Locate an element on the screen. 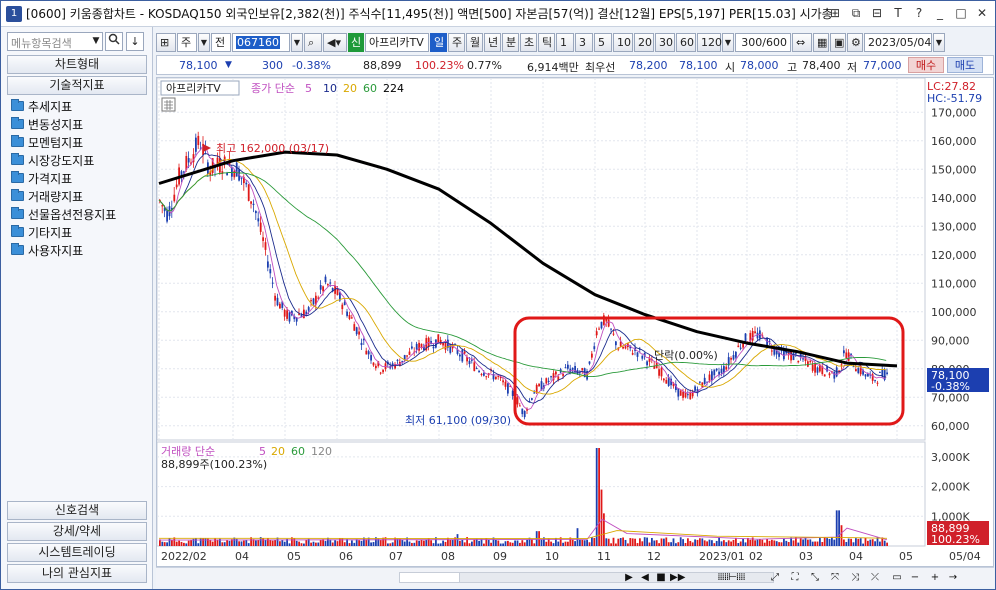  folder-user: 사용자지표 is located at coordinates (80, 250).